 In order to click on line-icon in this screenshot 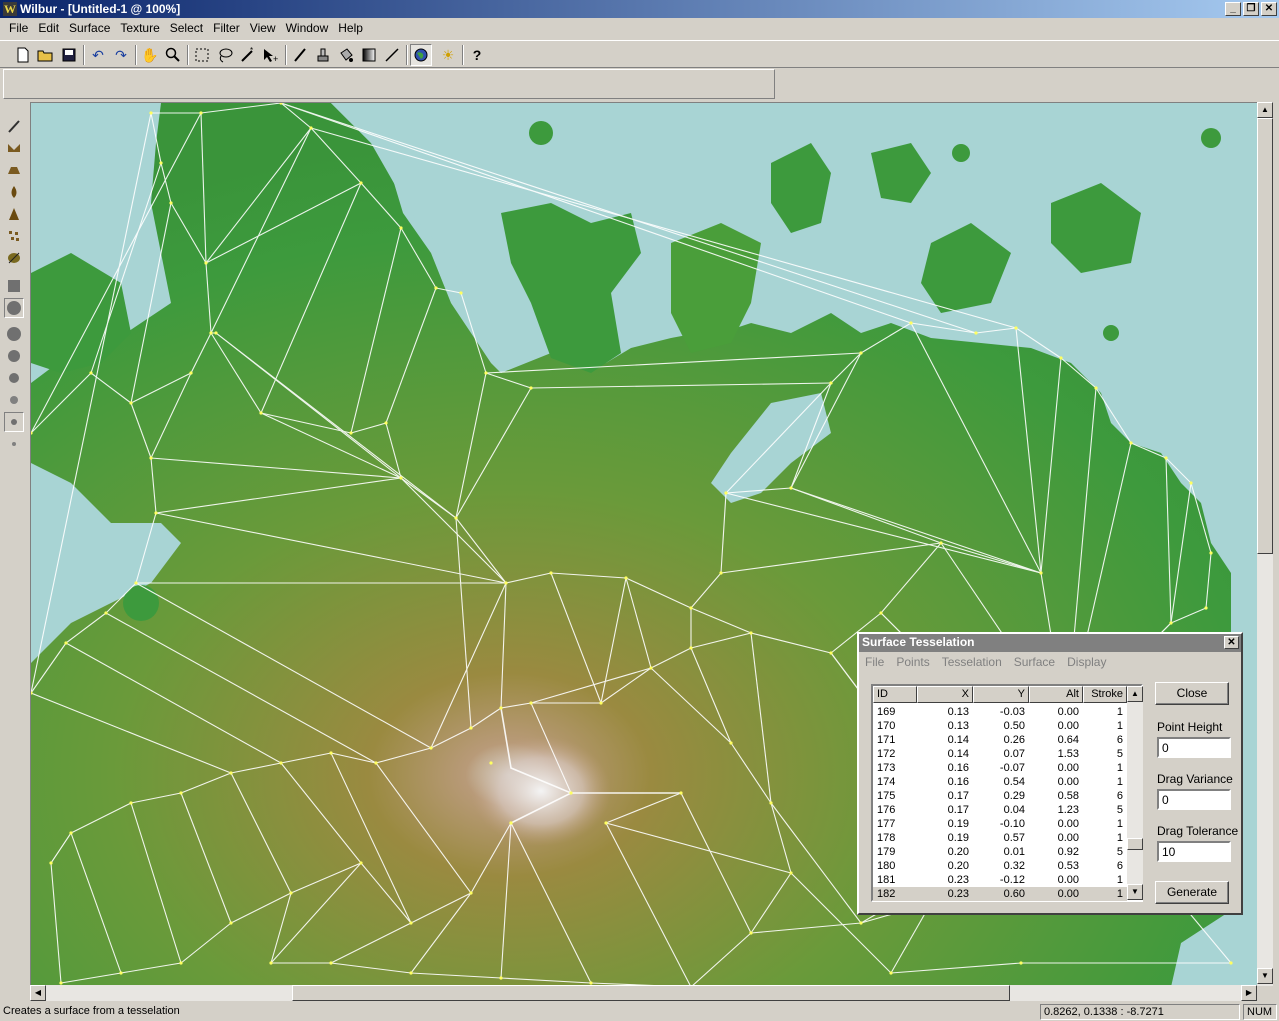, I will do `click(392, 55)`.